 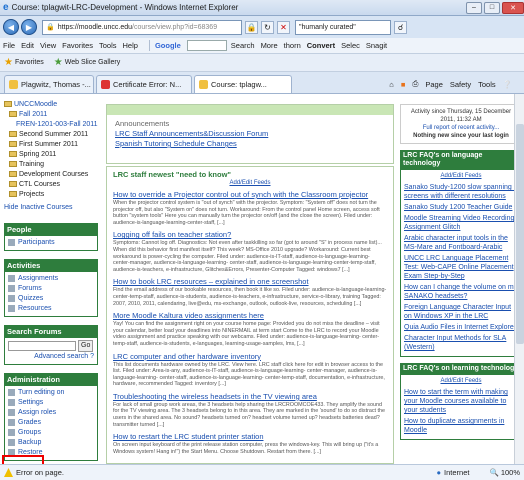 What do you see at coordinates (461, 207) in the screenshot?
I see `faq-link: Sanako Study 1200 Teacher Guide` at bounding box center [461, 207].